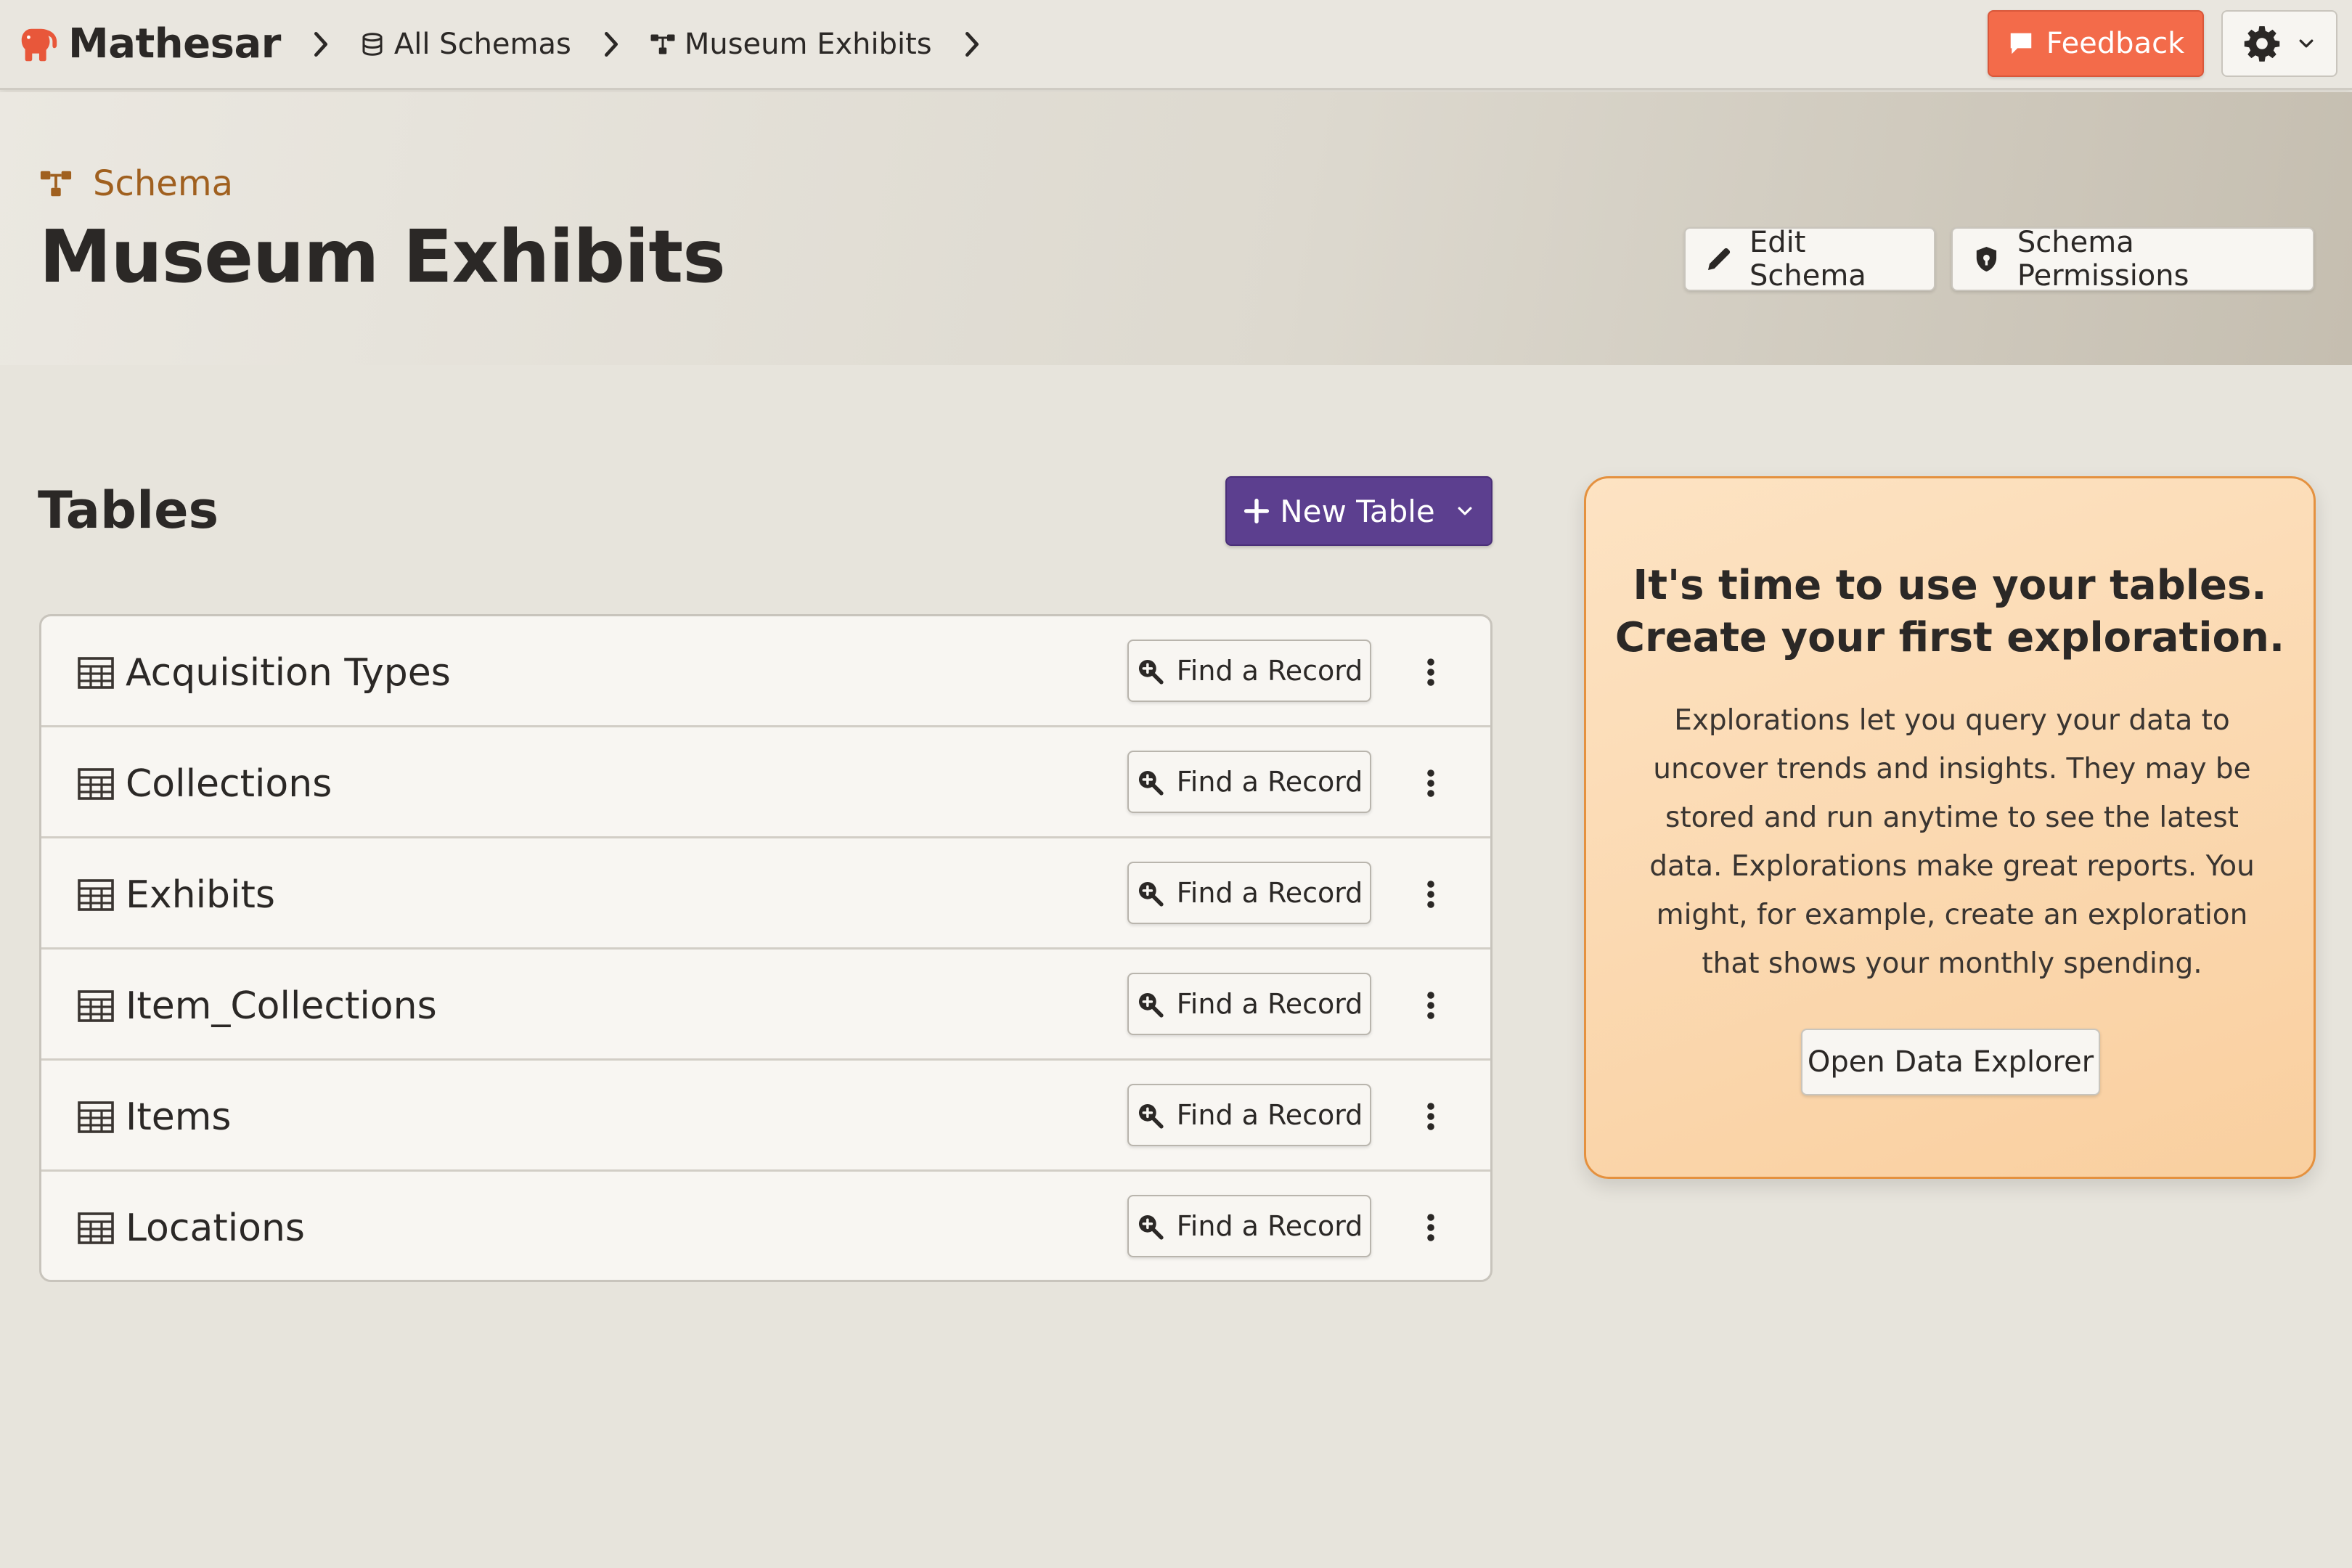 The height and width of the screenshot is (1568, 2352). Describe the element at coordinates (229, 784) in the screenshot. I see `table-name-link: Collections` at that location.